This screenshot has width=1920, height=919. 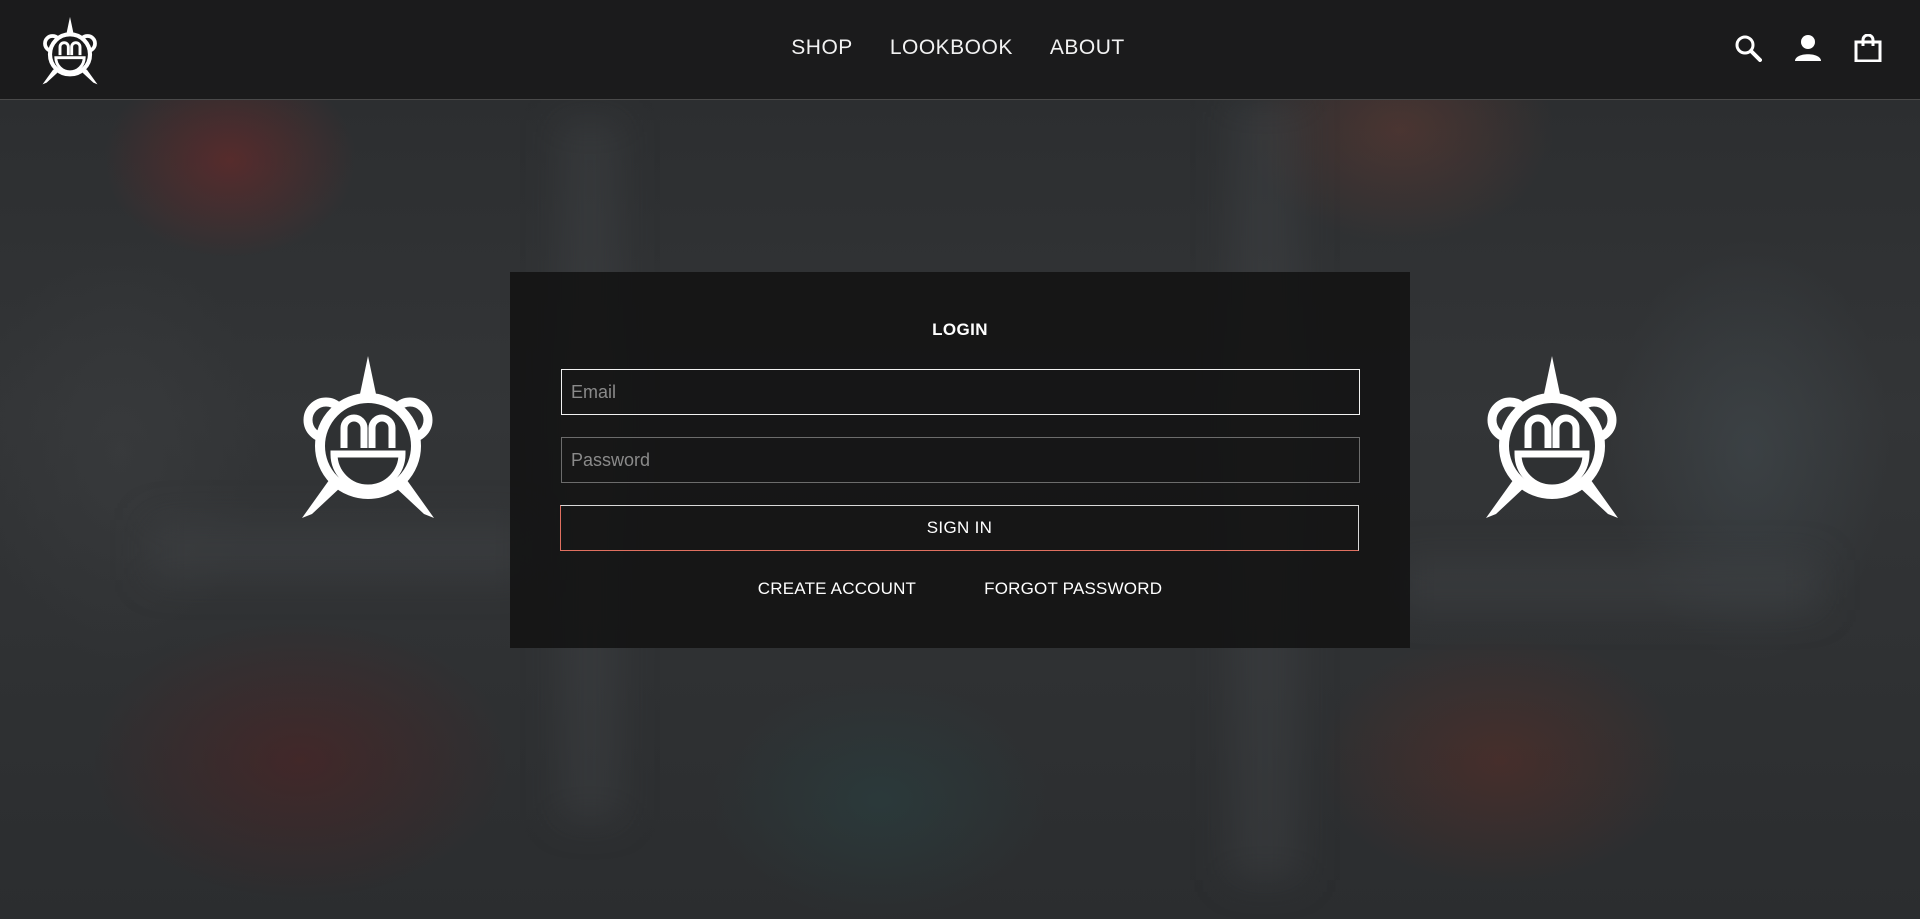 I want to click on nav-about: ABOUT, so click(x=1087, y=48).